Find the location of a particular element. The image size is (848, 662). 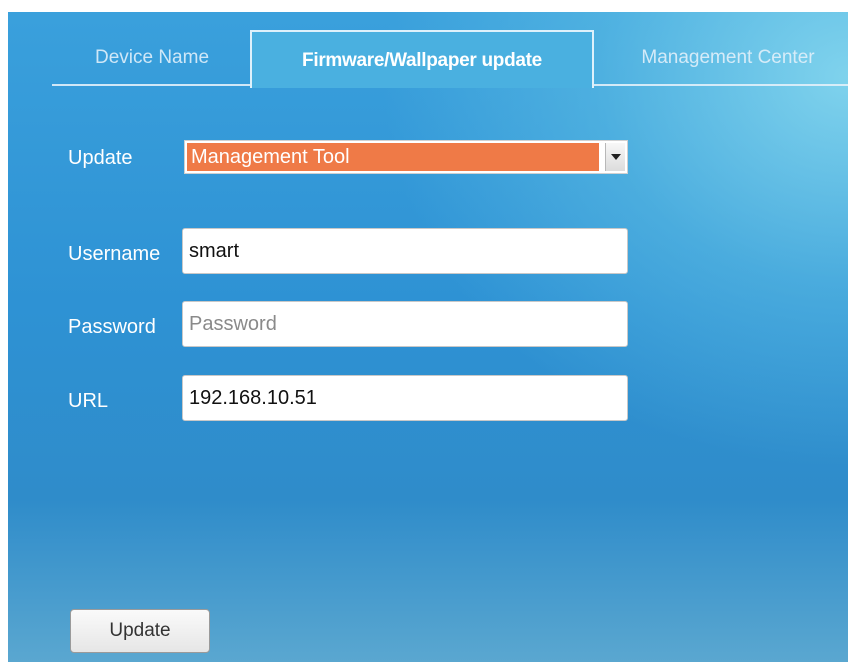

update-select: Management Tool is located at coordinates (406, 157).